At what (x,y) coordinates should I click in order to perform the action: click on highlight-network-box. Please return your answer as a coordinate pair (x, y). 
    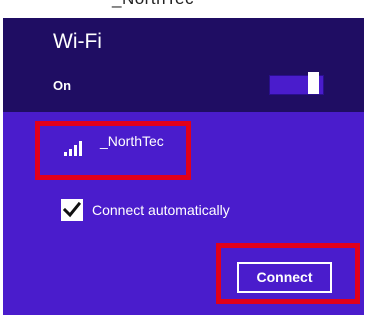
    Looking at the image, I should click on (113, 150).